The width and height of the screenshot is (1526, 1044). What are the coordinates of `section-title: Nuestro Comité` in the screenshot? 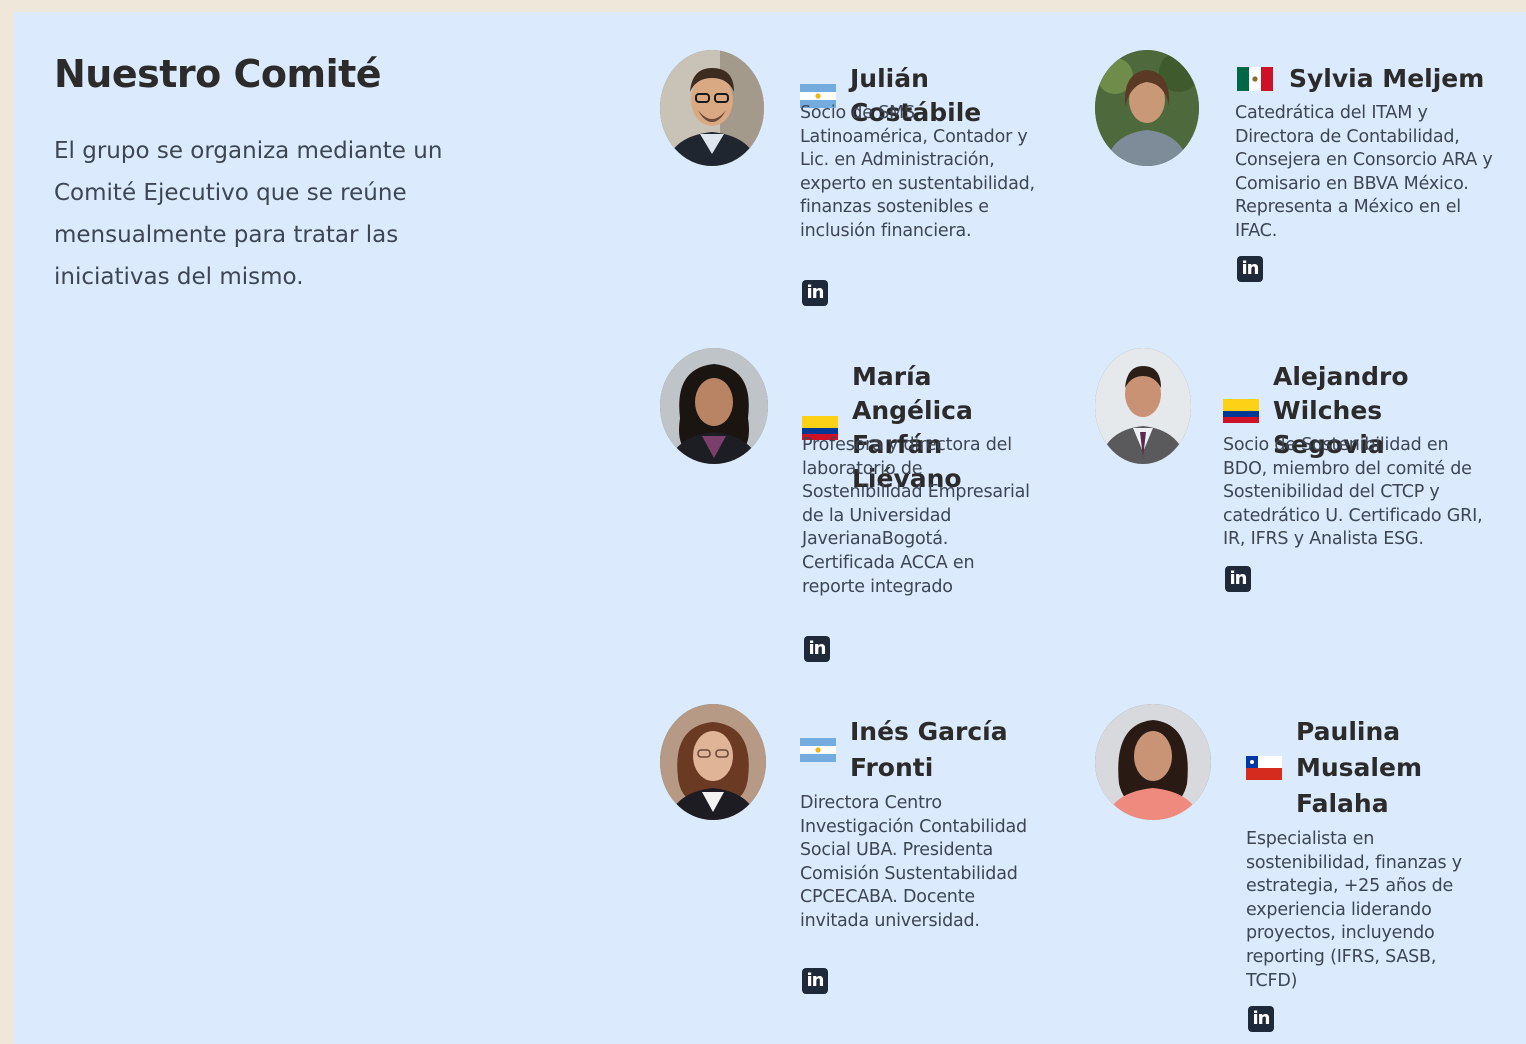 It's located at (218, 74).